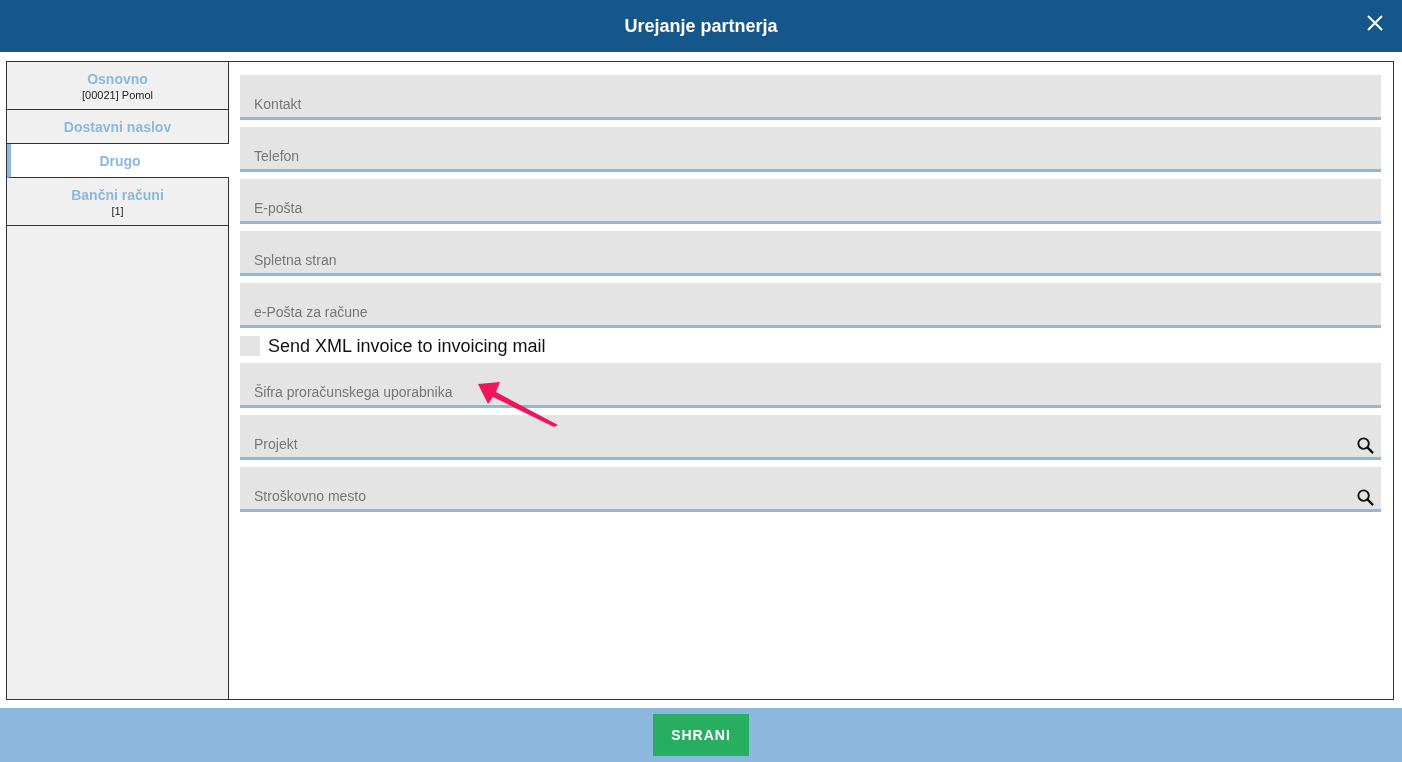  Describe the element at coordinates (701, 735) in the screenshot. I see `save-button: SHRANI` at that location.